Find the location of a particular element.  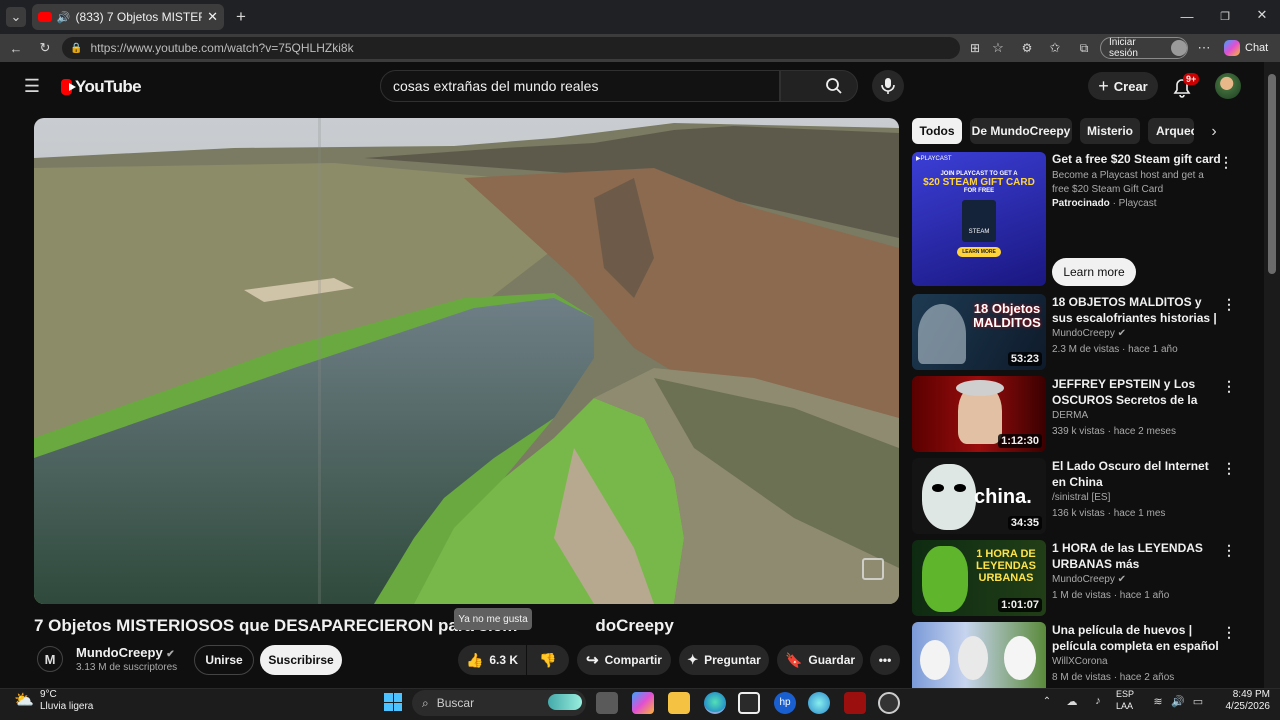

video-thumbnail: 18 Objetos MALDITOS 53:23 is located at coordinates (979, 332).